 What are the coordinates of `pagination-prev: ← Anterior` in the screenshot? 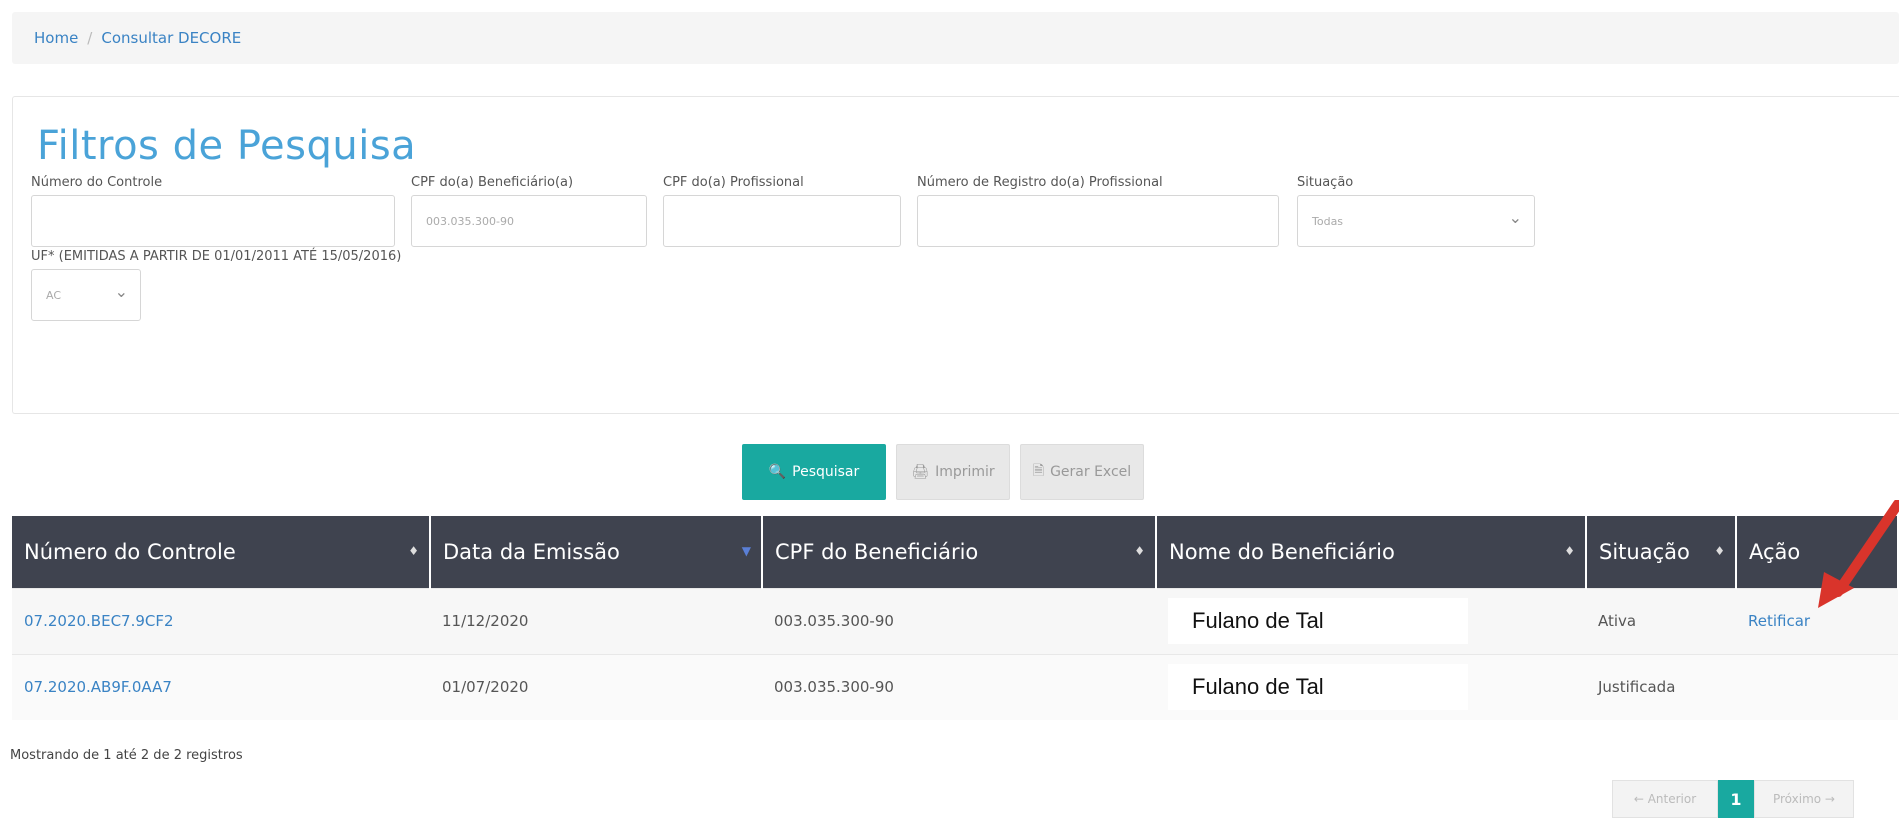 It's located at (1665, 799).